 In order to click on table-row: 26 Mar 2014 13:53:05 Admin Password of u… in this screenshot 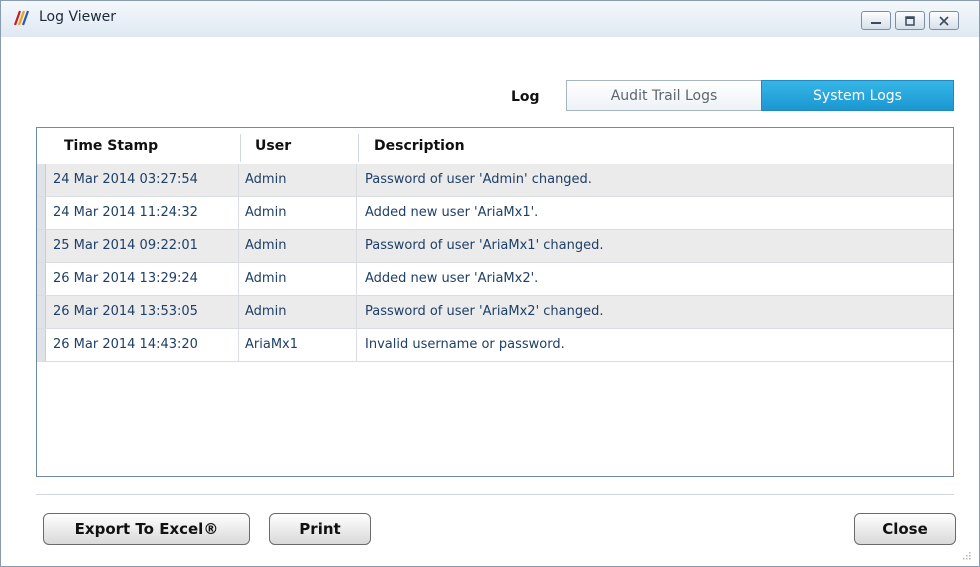, I will do `click(495, 312)`.